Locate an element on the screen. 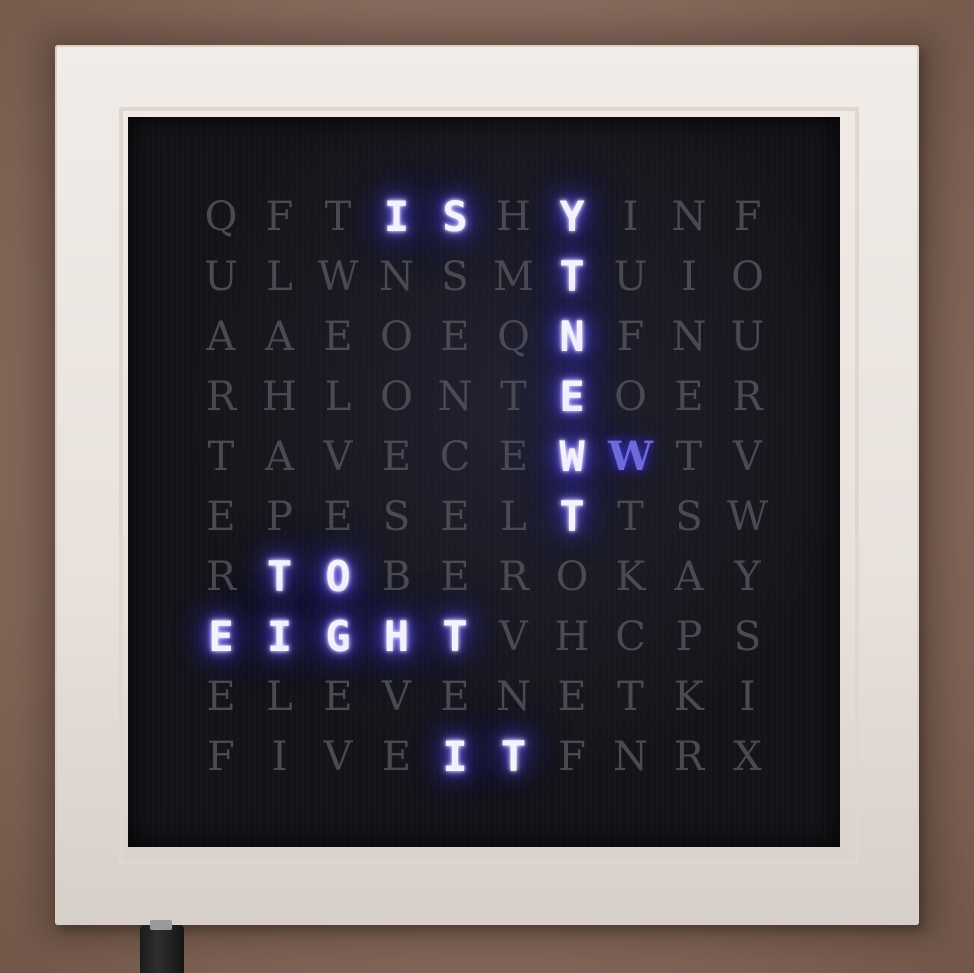 This screenshot has height=973, width=974. clock-letter: B is located at coordinates (396, 577).